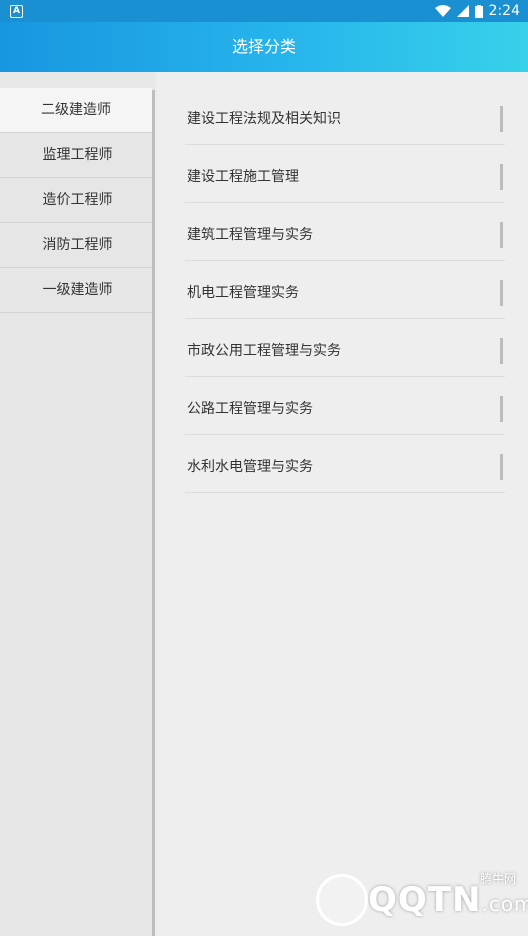  What do you see at coordinates (77, 245) in the screenshot?
I see `sidebar-item-3: 消防工程师` at bounding box center [77, 245].